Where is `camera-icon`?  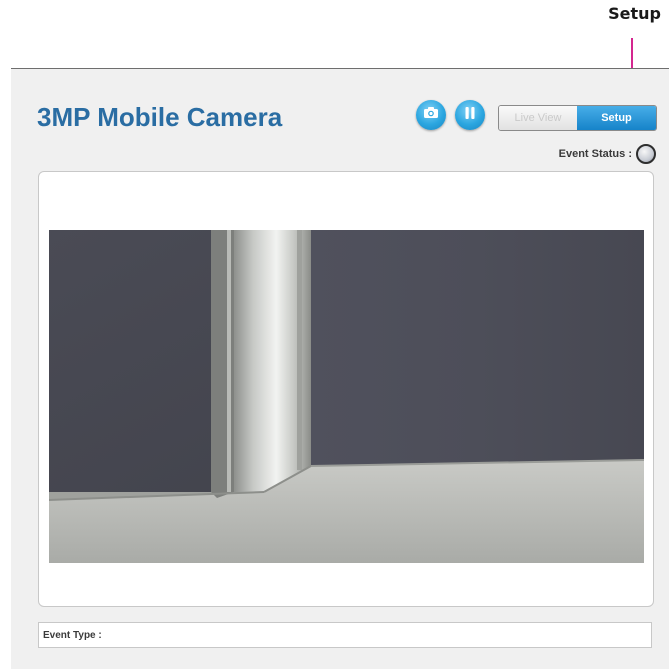 camera-icon is located at coordinates (431, 115).